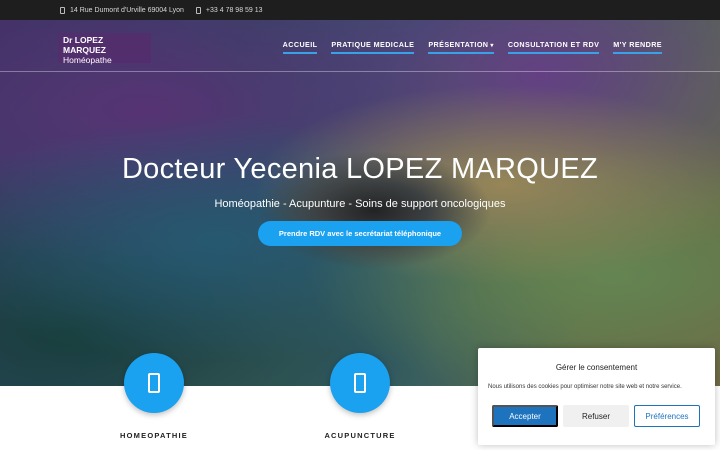 Image resolution: width=720 pixels, height=450 pixels. What do you see at coordinates (87, 60) in the screenshot?
I see `brand-subtitle: Homéopathe` at bounding box center [87, 60].